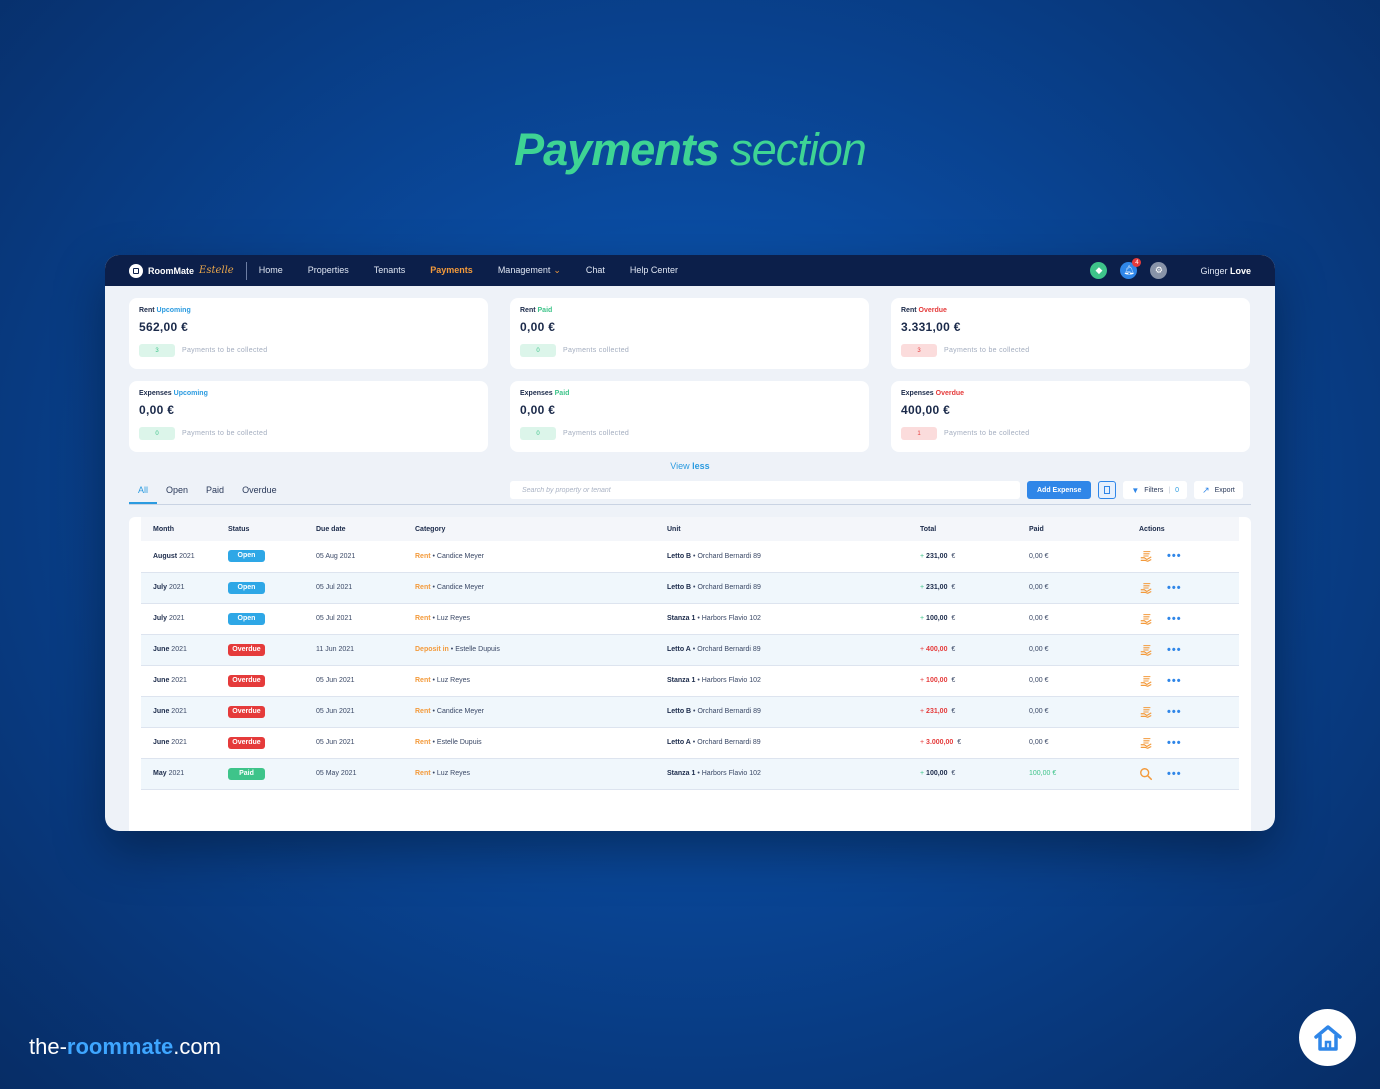  I want to click on tab-open: Open, so click(177, 494).